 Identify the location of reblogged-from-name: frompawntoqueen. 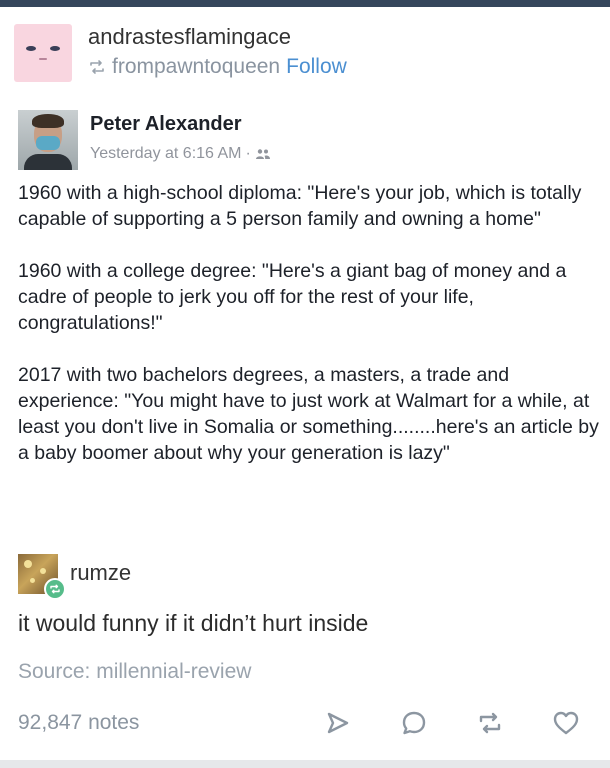
(196, 67).